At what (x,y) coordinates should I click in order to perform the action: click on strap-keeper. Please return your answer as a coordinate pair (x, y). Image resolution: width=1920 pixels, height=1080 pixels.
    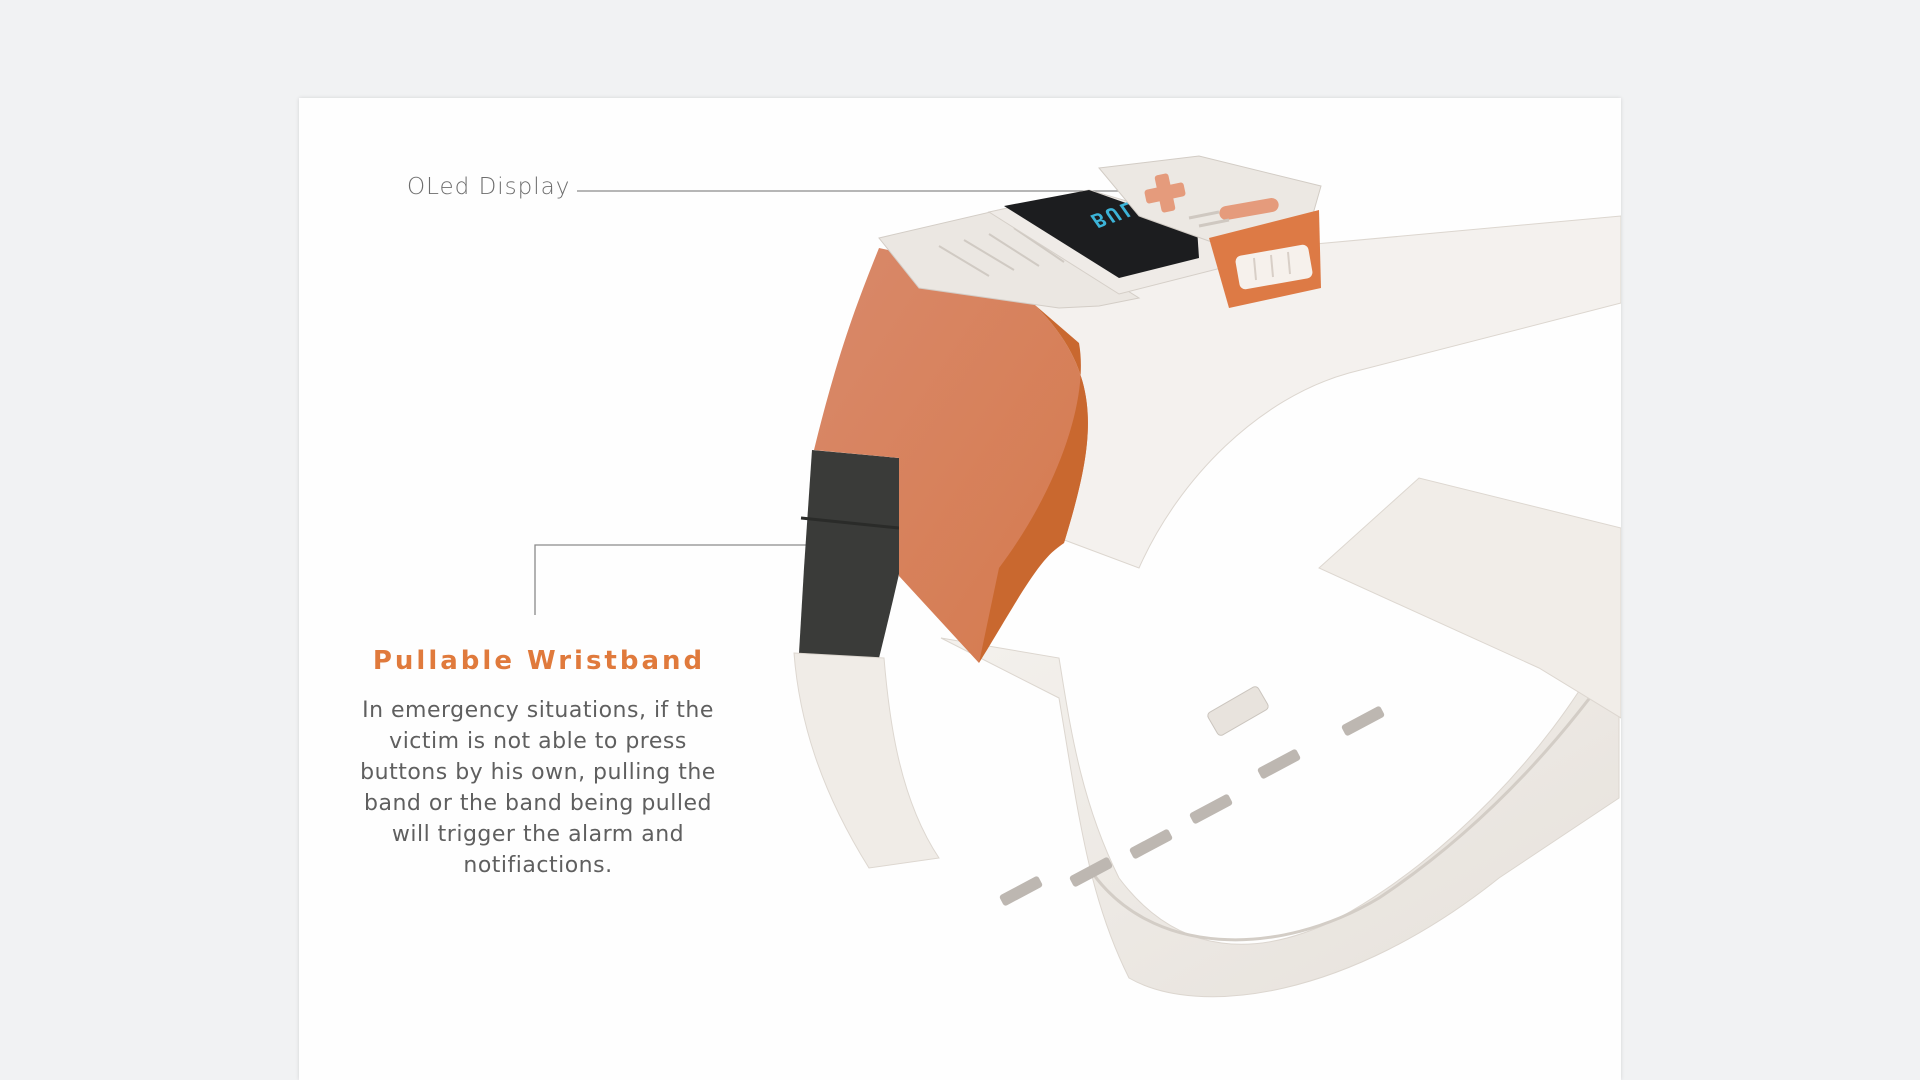
    Looking at the image, I should click on (1238, 711).